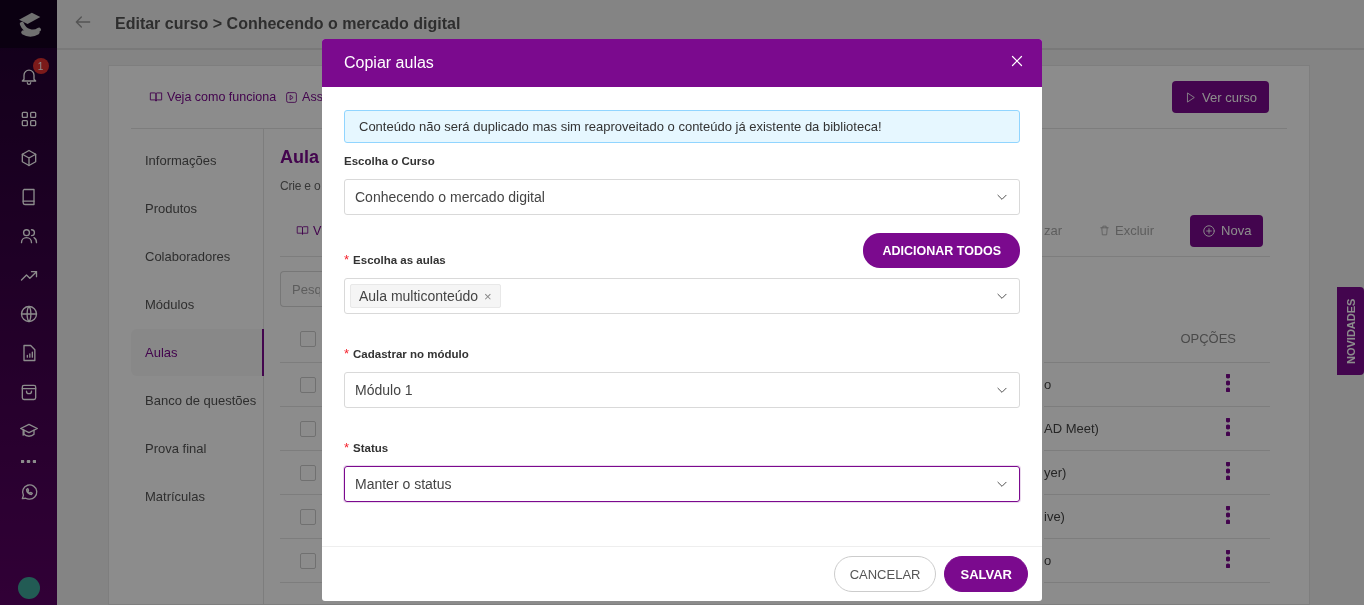 This screenshot has width=1364, height=605. Describe the element at coordinates (28, 314) in the screenshot. I see `globe-icon` at that location.